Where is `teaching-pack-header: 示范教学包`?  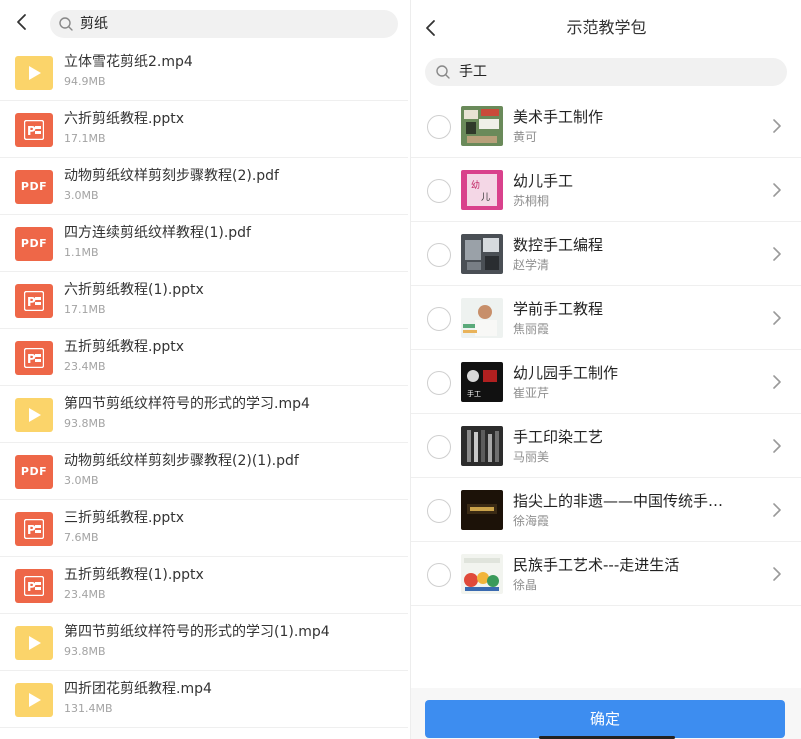
teaching-pack-header: 示范教学包 is located at coordinates (606, 26).